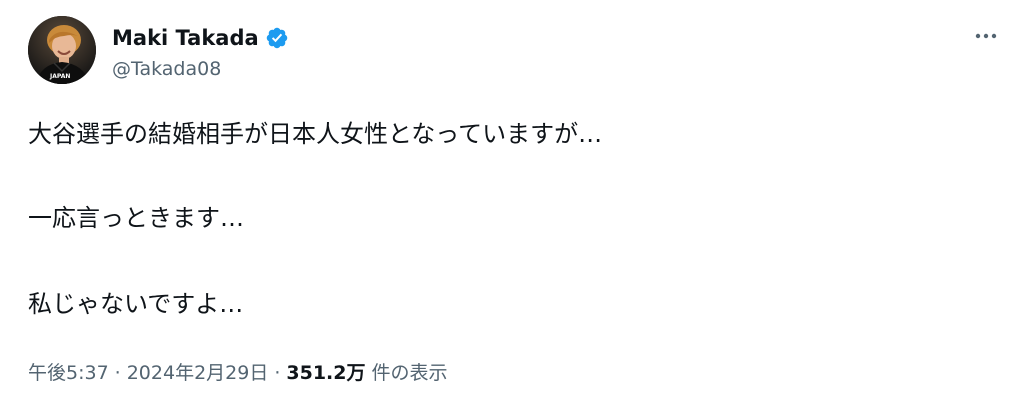 This screenshot has width=1024, height=419. I want to click on more-options-button, so click(986, 36).